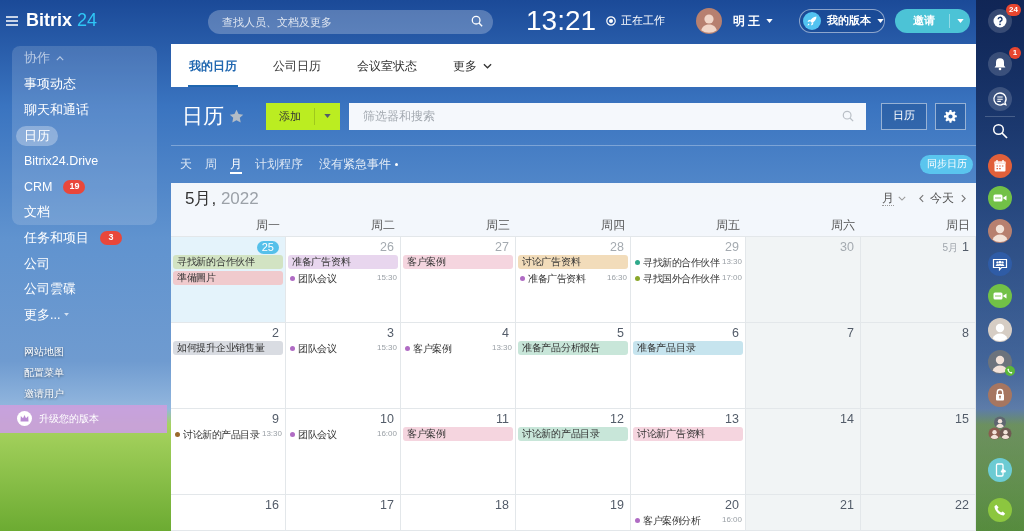 The image size is (1024, 531). What do you see at coordinates (1000, 428) in the screenshot?
I see `group-avatar-icon` at bounding box center [1000, 428].